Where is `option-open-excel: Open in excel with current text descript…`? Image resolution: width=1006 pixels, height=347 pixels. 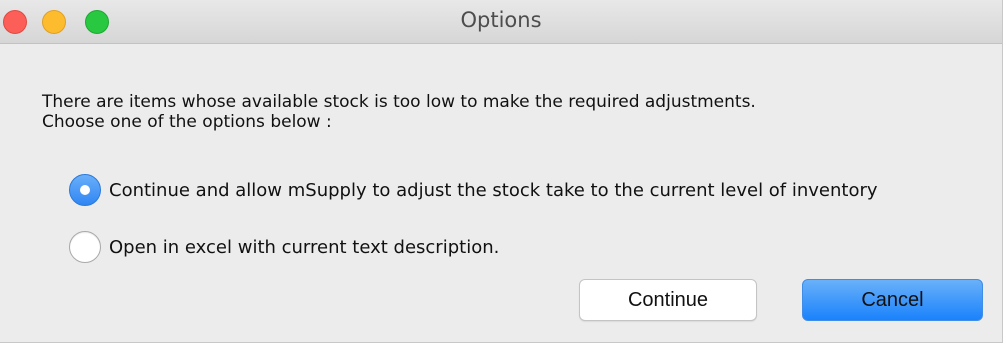 option-open-excel: Open in excel with current text descript… is located at coordinates (284, 247).